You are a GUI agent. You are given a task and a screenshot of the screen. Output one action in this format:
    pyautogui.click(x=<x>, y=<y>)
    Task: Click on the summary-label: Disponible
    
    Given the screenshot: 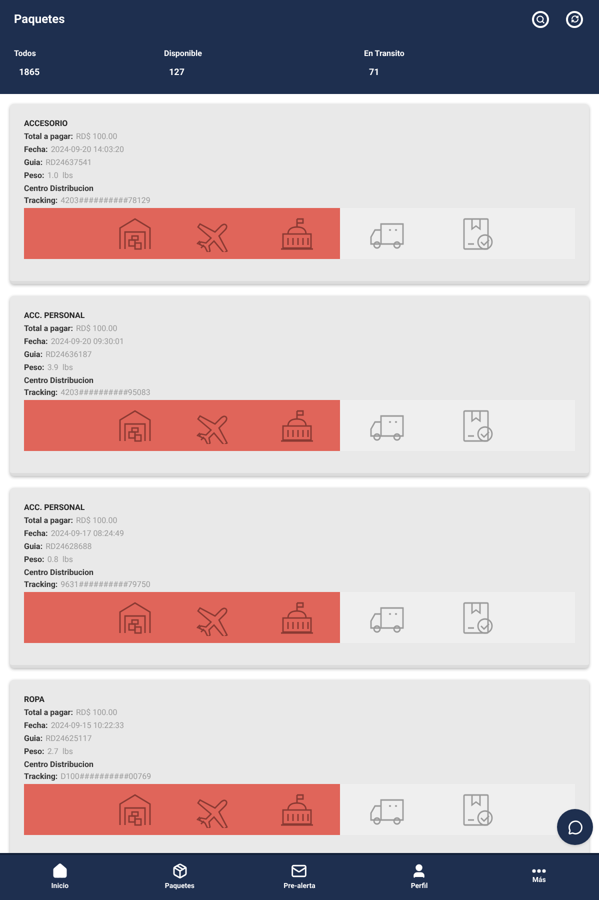 What is the action you would take?
    pyautogui.click(x=183, y=54)
    